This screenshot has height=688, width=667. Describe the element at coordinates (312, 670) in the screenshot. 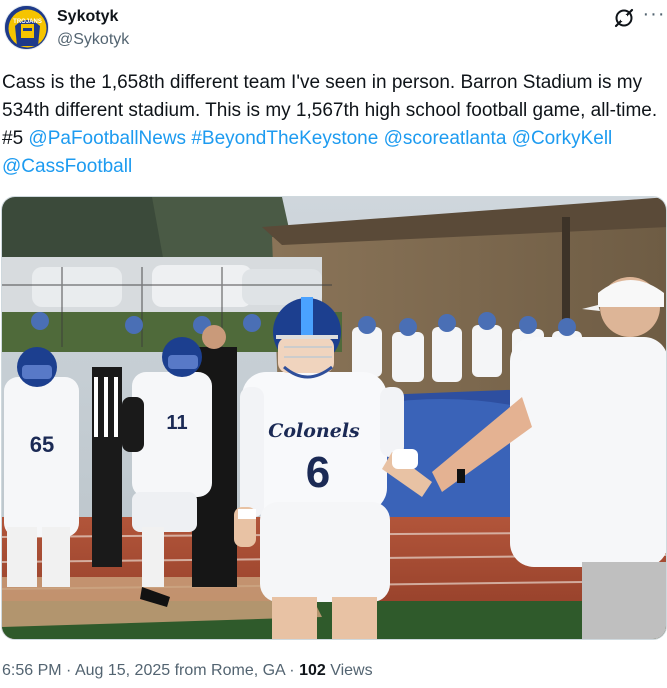

I see `views-count: 102` at that location.